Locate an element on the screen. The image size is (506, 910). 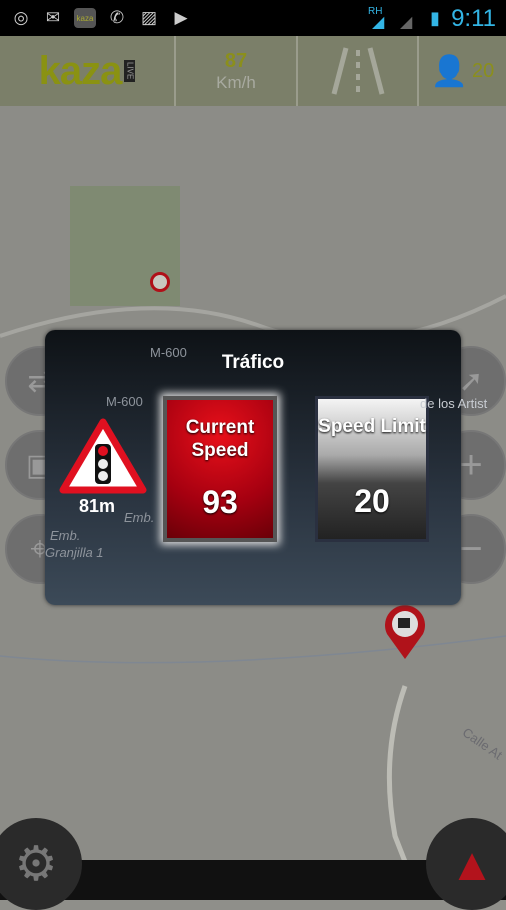
users-button: 👤 20 is located at coordinates (462, 71).